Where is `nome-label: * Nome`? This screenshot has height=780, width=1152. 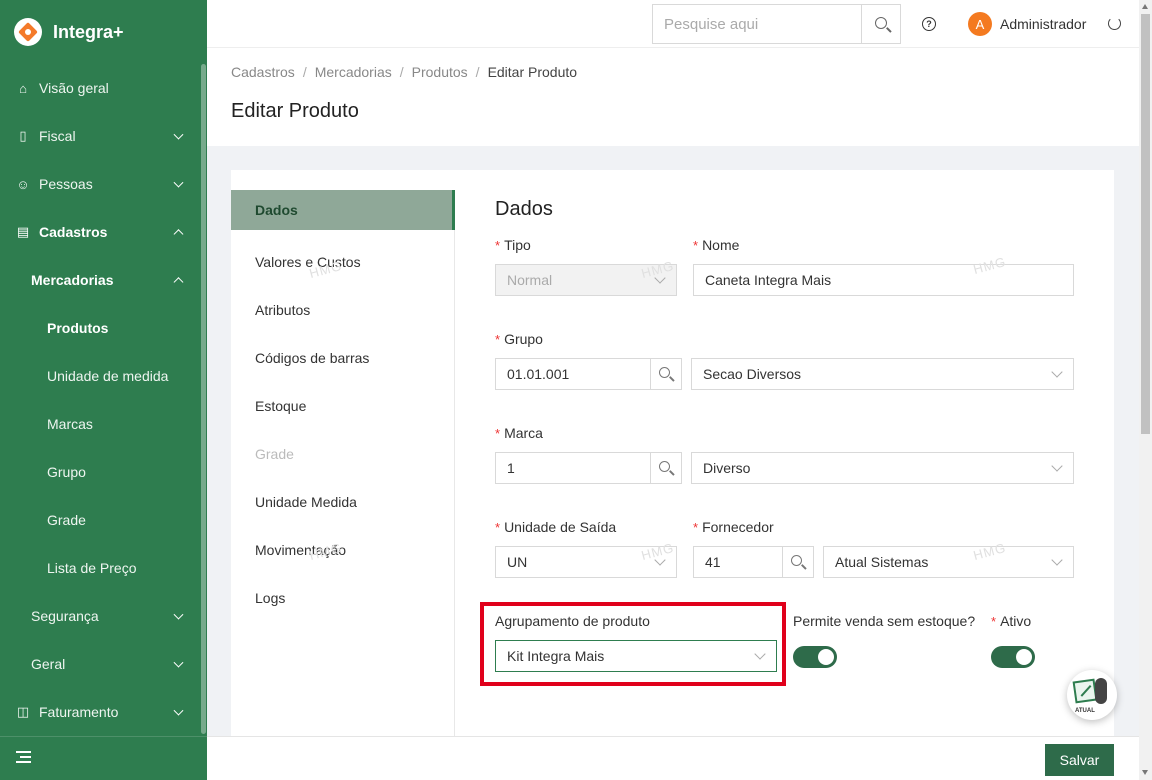 nome-label: * Nome is located at coordinates (716, 245).